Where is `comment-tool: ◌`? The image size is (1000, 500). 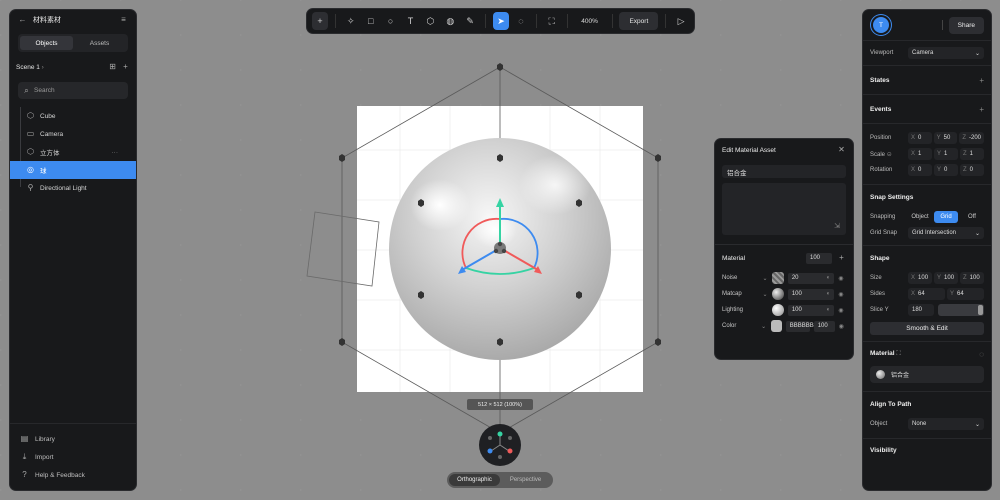 comment-tool: ◌ is located at coordinates (521, 21).